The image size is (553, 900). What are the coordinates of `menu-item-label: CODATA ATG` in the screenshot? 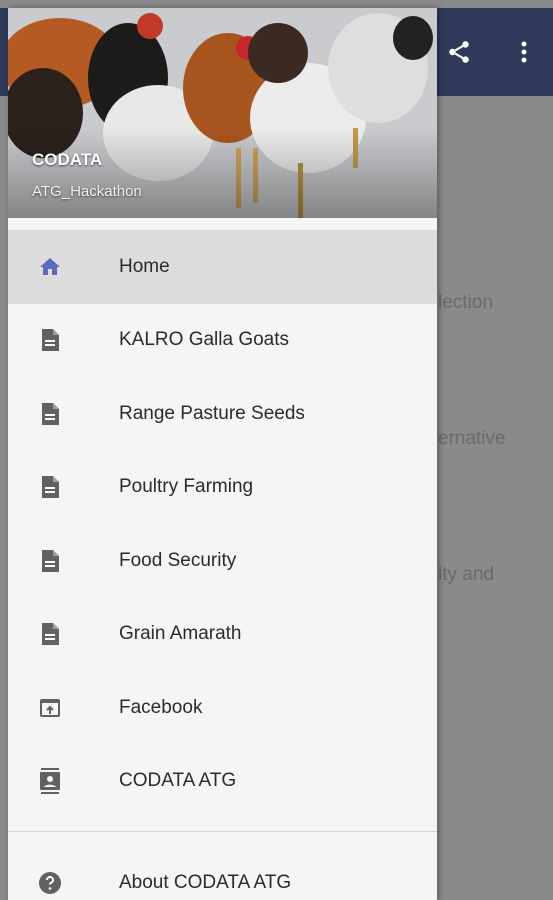 It's located at (178, 781).